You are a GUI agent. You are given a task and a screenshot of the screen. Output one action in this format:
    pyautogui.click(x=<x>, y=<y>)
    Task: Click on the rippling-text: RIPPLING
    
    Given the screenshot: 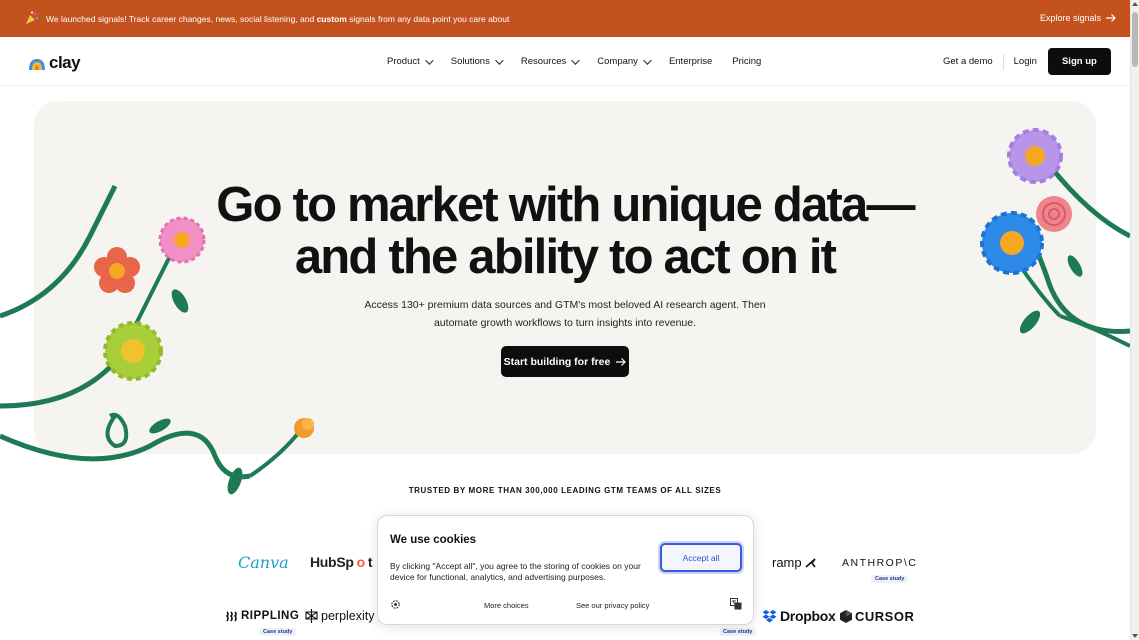 What is the action you would take?
    pyautogui.click(x=270, y=616)
    